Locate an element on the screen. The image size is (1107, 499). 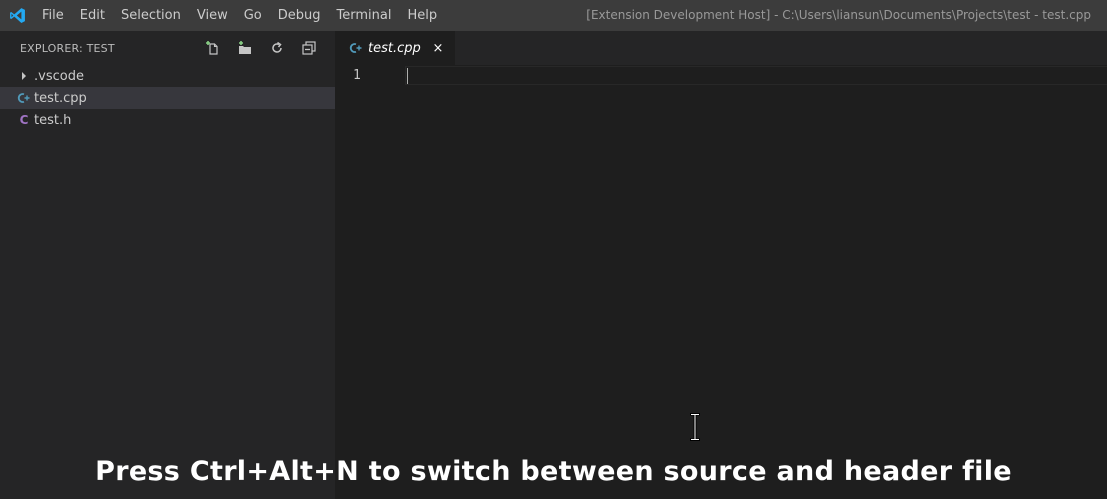
menu-debug: Debug is located at coordinates (299, 15).